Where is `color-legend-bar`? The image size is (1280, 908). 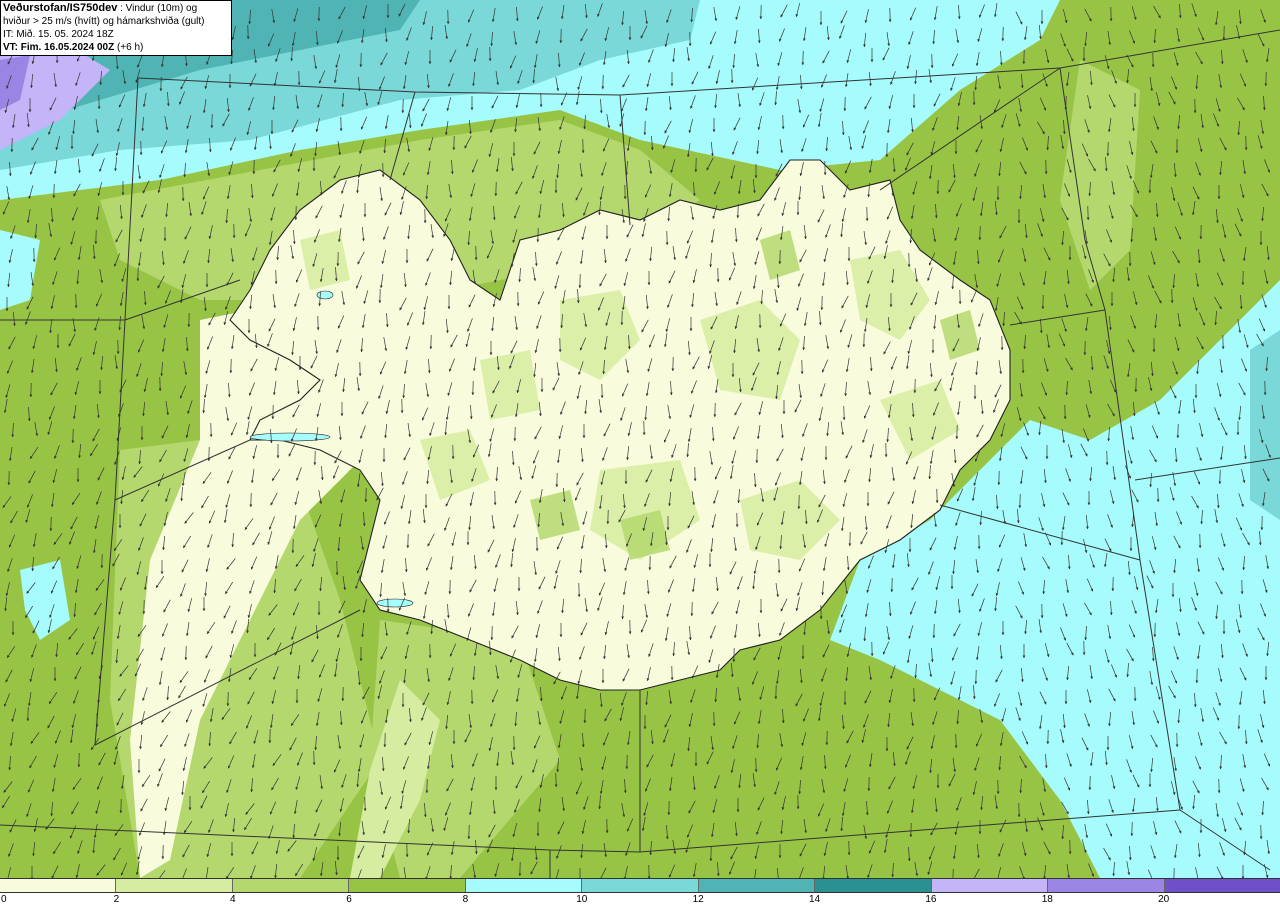 color-legend-bar is located at coordinates (640, 885).